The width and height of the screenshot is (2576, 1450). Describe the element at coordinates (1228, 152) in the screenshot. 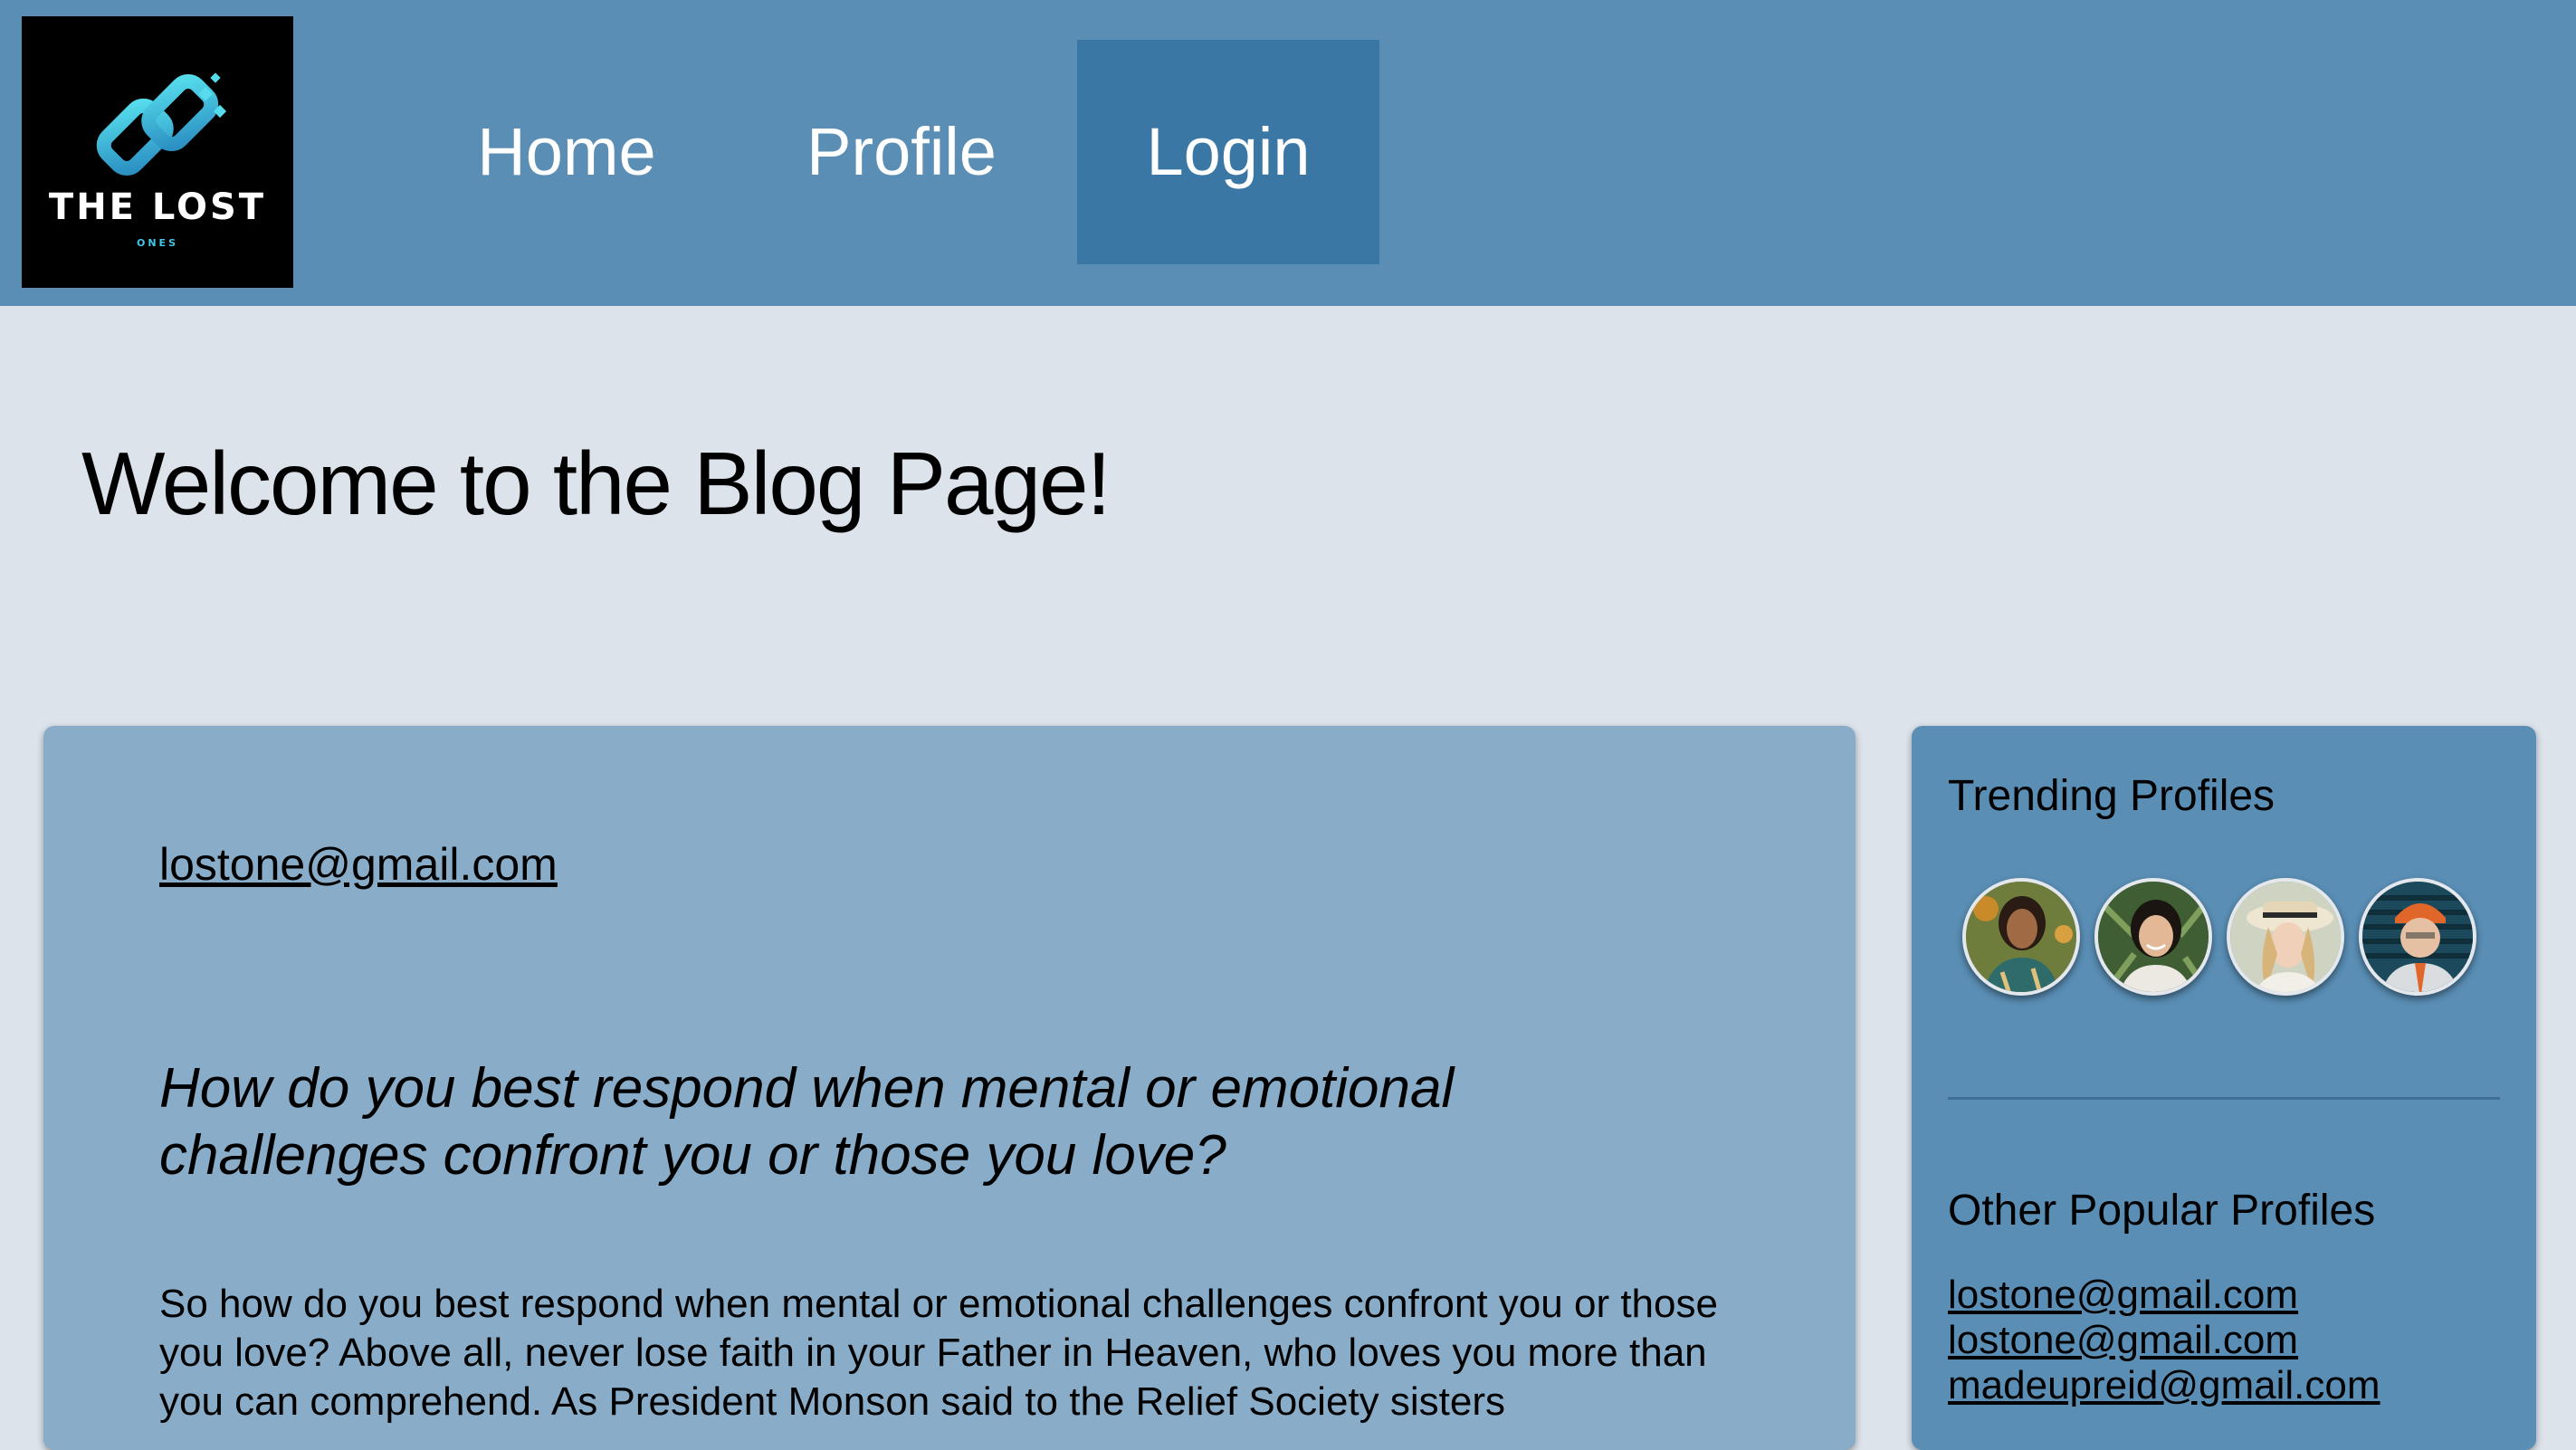

I see `nav-login-link: Login` at that location.